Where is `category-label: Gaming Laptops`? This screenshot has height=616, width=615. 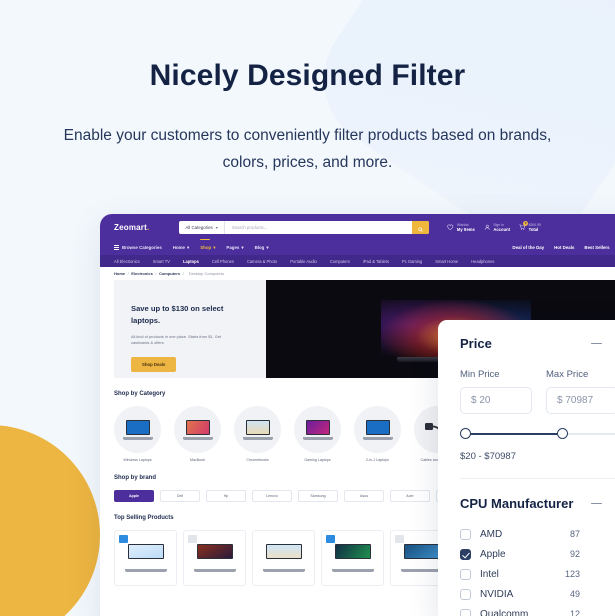
category-label: Gaming Laptops is located at coordinates (317, 460).